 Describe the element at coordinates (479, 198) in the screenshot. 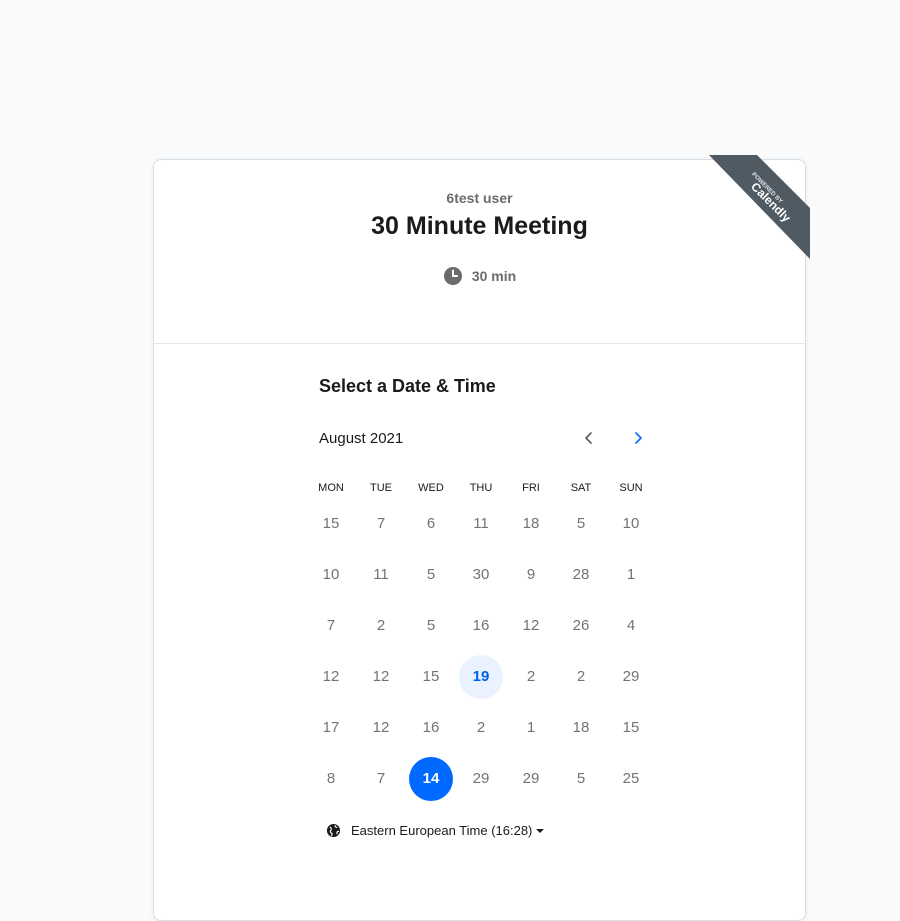

I see `owner-name: 6test user` at that location.